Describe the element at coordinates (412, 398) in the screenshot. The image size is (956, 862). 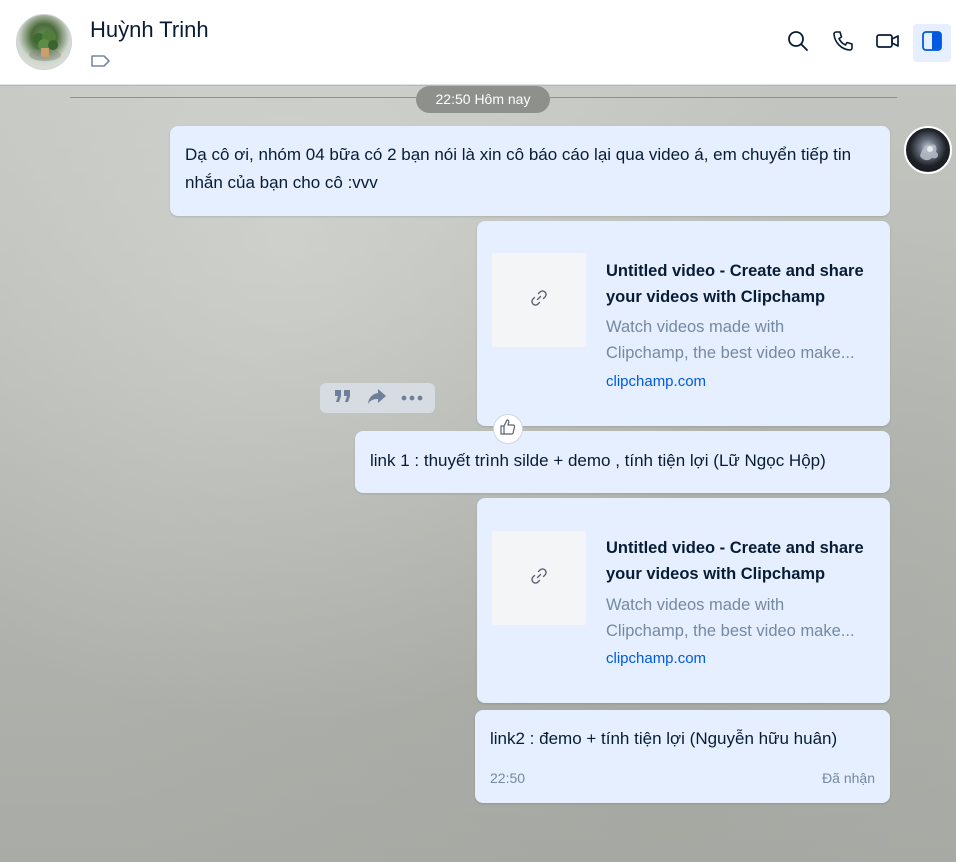
I see `more-icon` at that location.